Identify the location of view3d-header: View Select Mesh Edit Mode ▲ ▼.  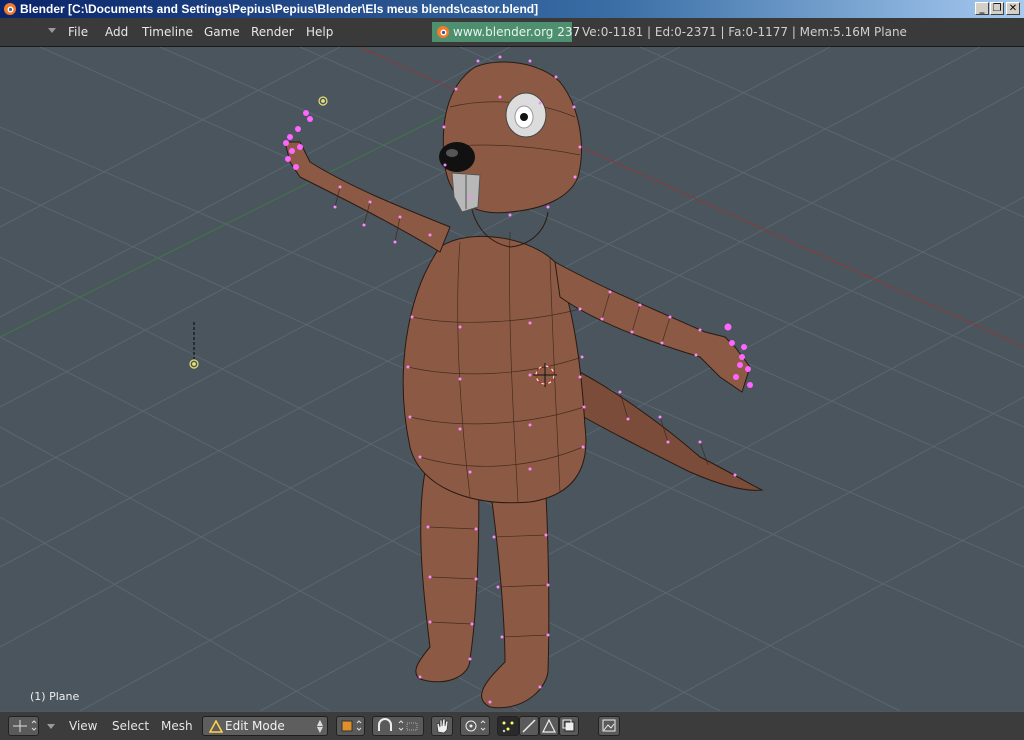
(512, 725).